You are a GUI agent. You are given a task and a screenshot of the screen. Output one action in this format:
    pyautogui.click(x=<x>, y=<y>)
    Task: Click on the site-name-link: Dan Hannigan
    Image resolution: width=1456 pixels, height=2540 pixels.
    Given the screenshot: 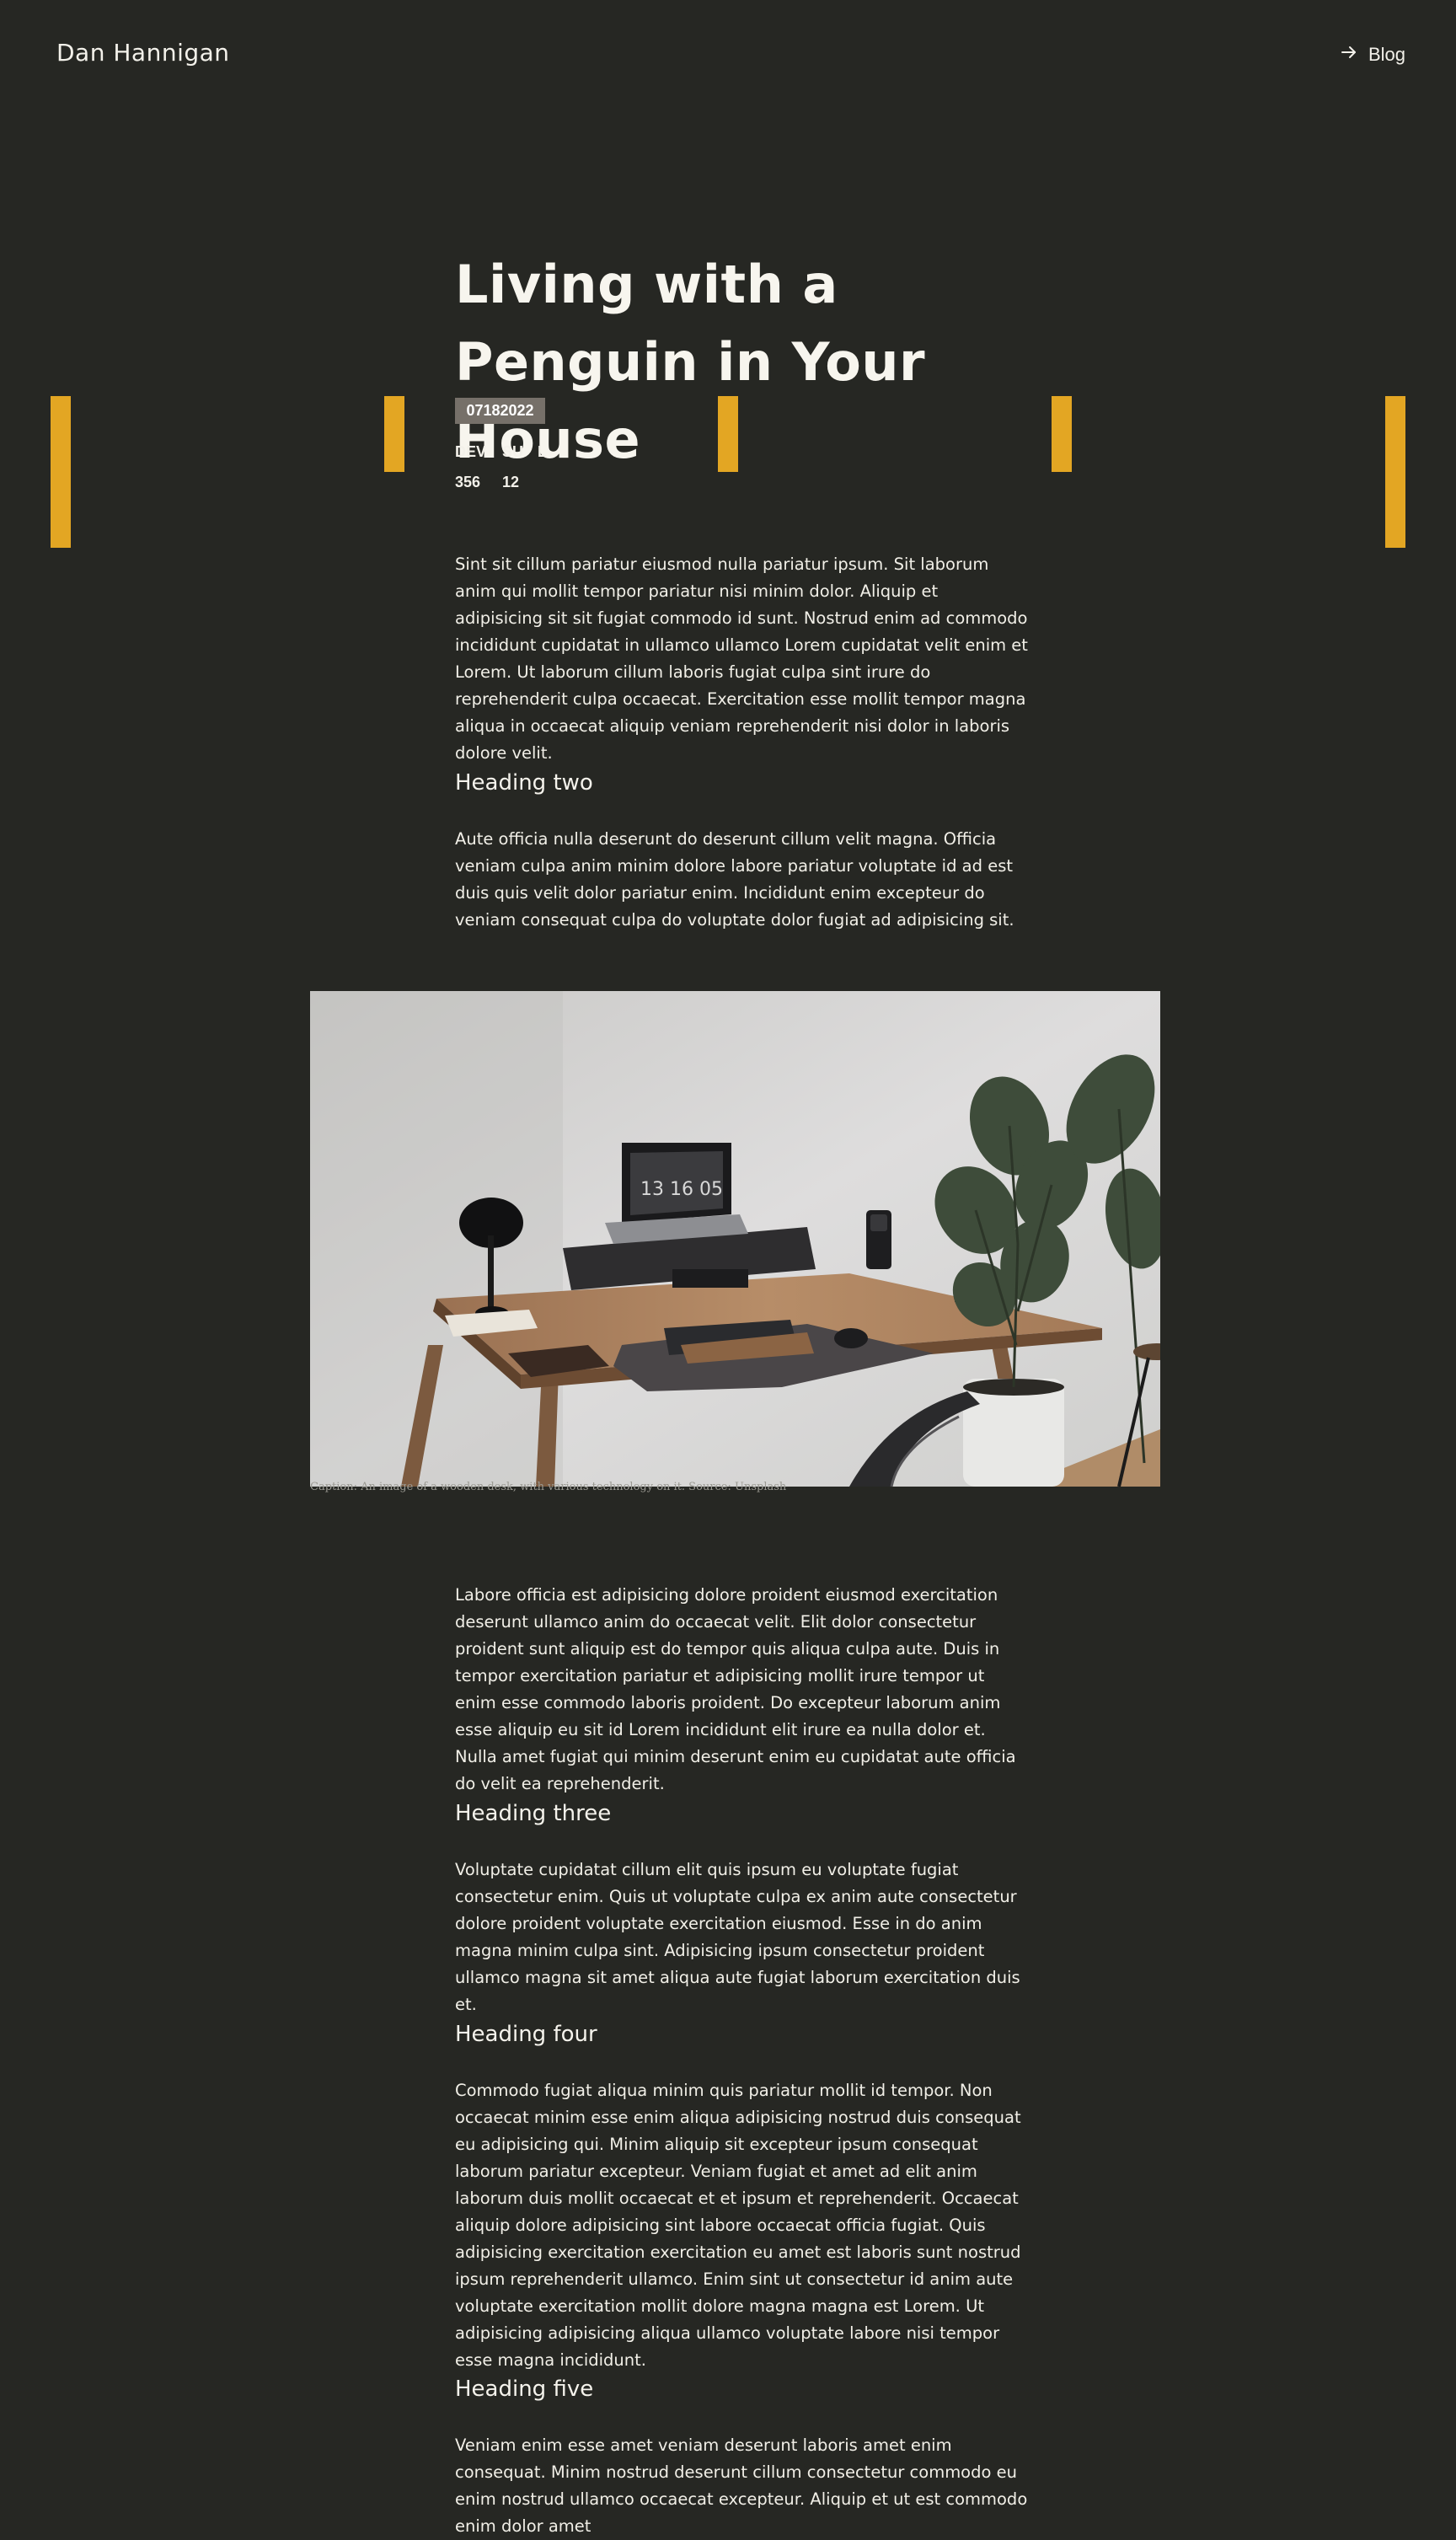 What is the action you would take?
    pyautogui.click(x=143, y=53)
    